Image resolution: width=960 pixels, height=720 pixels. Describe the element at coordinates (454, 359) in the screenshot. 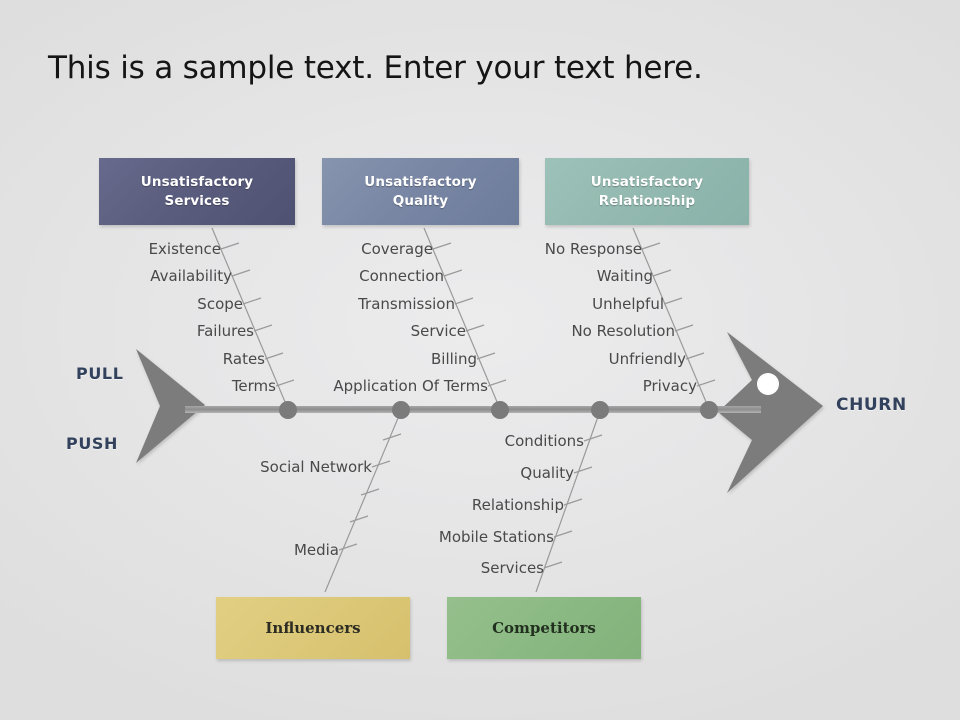

I see `cause-label: Billing` at that location.